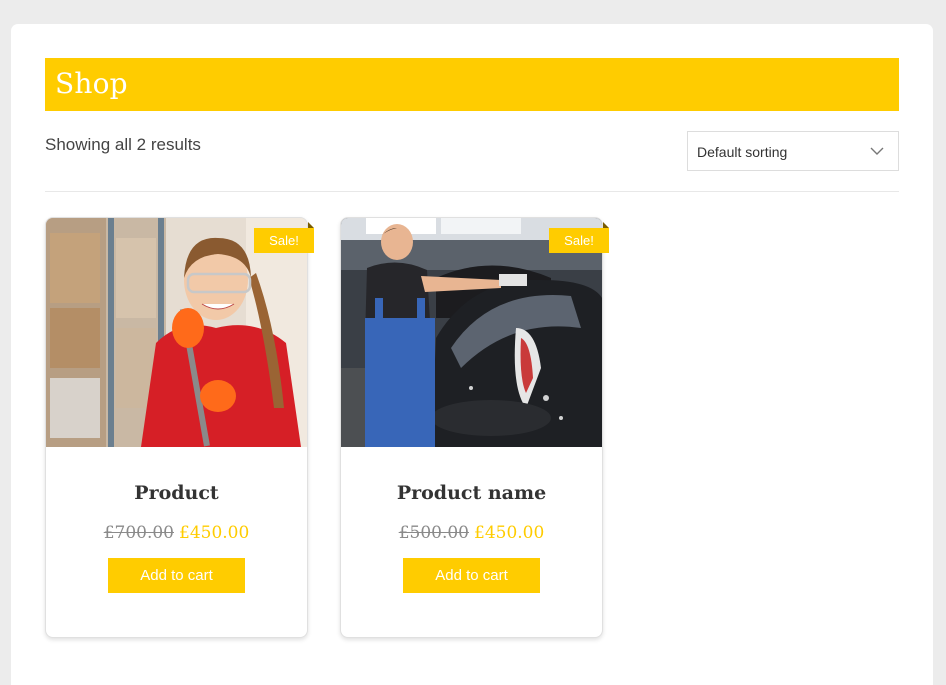 Image resolution: width=946 pixels, height=685 pixels. I want to click on price: £700.00 £450.00, so click(176, 533).